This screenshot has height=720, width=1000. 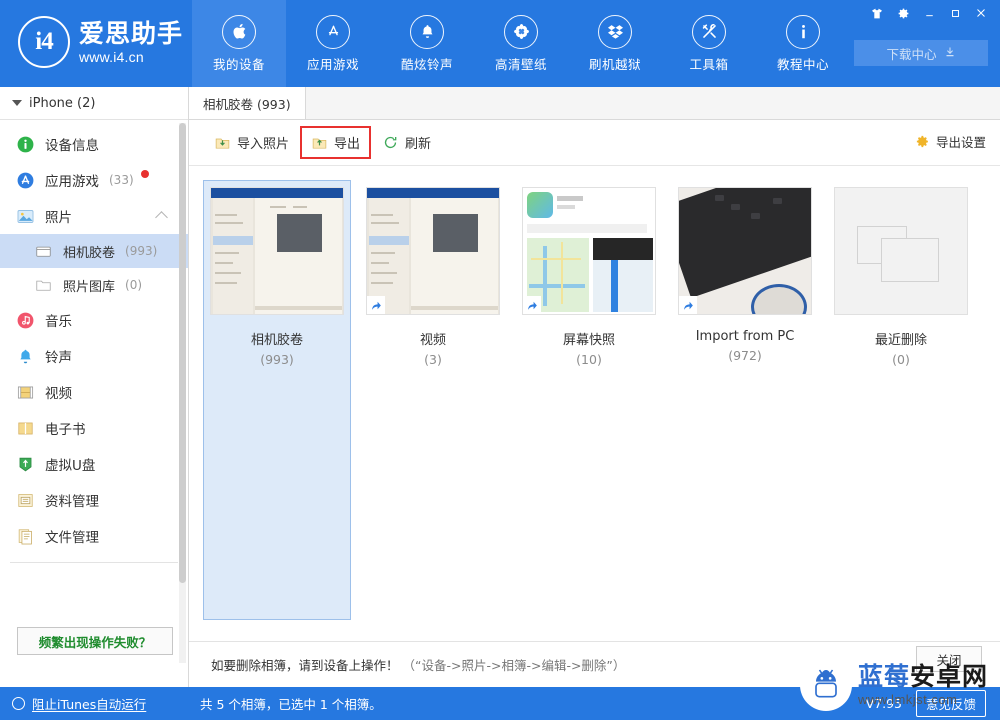 What do you see at coordinates (25, 536) in the screenshot?
I see `file-manage-icon` at bounding box center [25, 536].